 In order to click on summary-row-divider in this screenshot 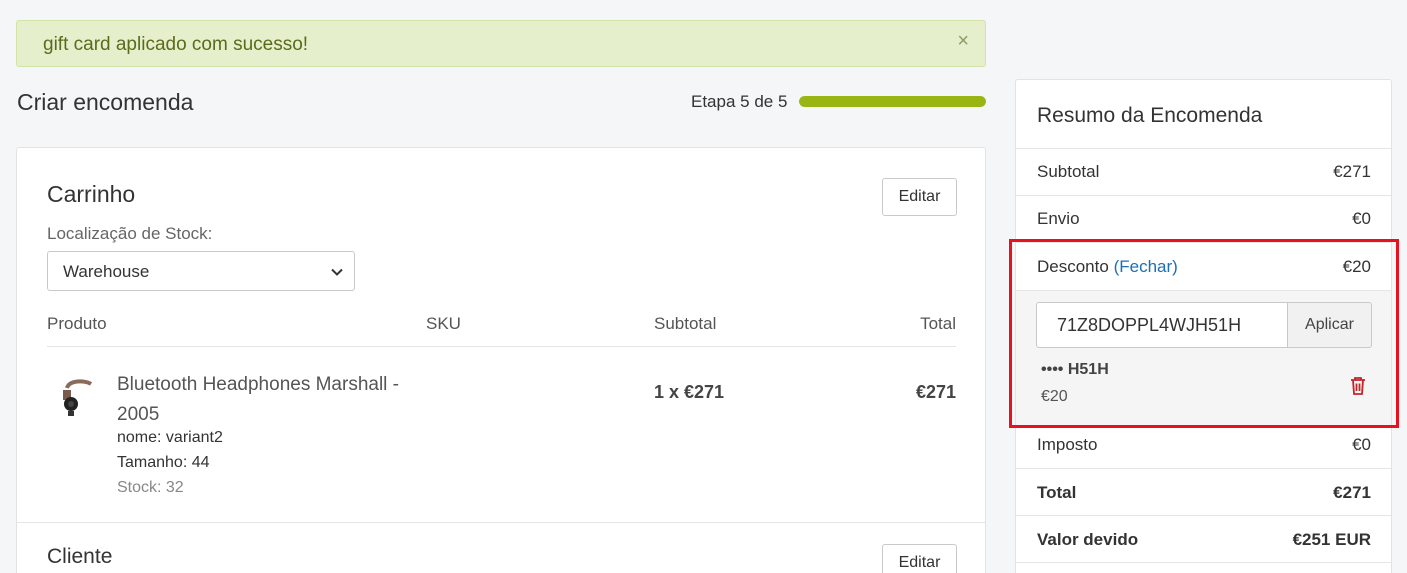, I will do `click(1203, 567)`.